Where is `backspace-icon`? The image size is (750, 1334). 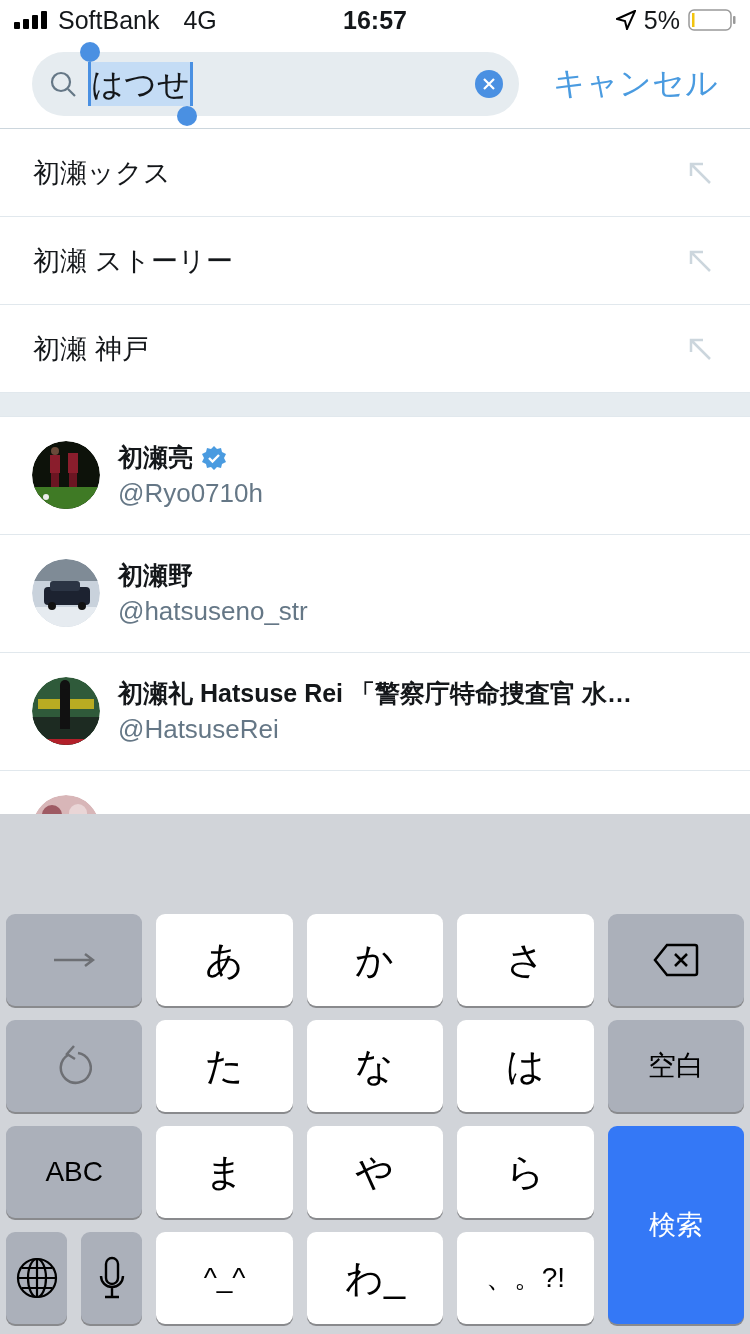 backspace-icon is located at coordinates (675, 960).